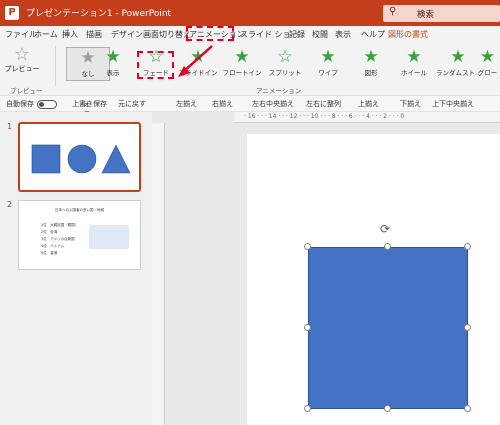  Describe the element at coordinates (410, 104) in the screenshot. I see `align-bottom-button: 下揃え` at that location.